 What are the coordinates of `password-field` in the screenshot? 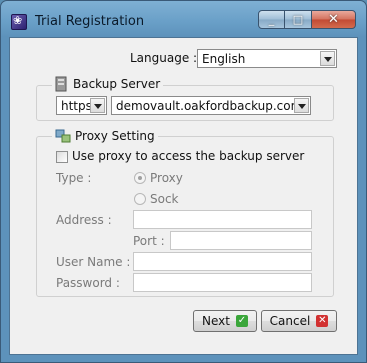 It's located at (222, 282).